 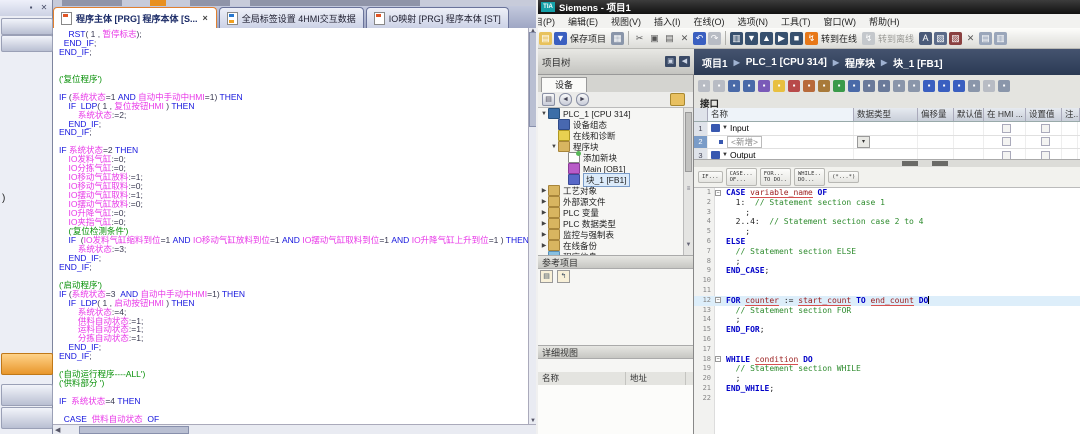 What do you see at coordinates (782, 38) in the screenshot?
I see `start-cpu-icon: ▶` at bounding box center [782, 38].